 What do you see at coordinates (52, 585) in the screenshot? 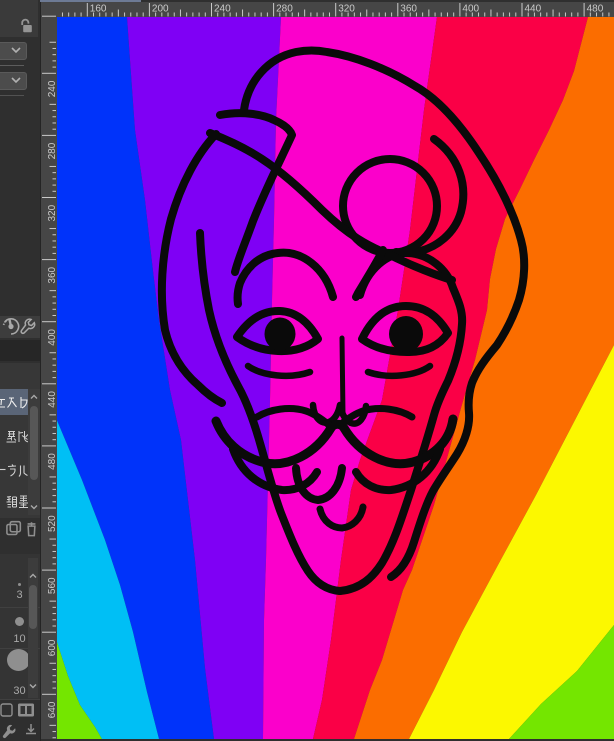
I see `svg-text: 560` at bounding box center [52, 585].